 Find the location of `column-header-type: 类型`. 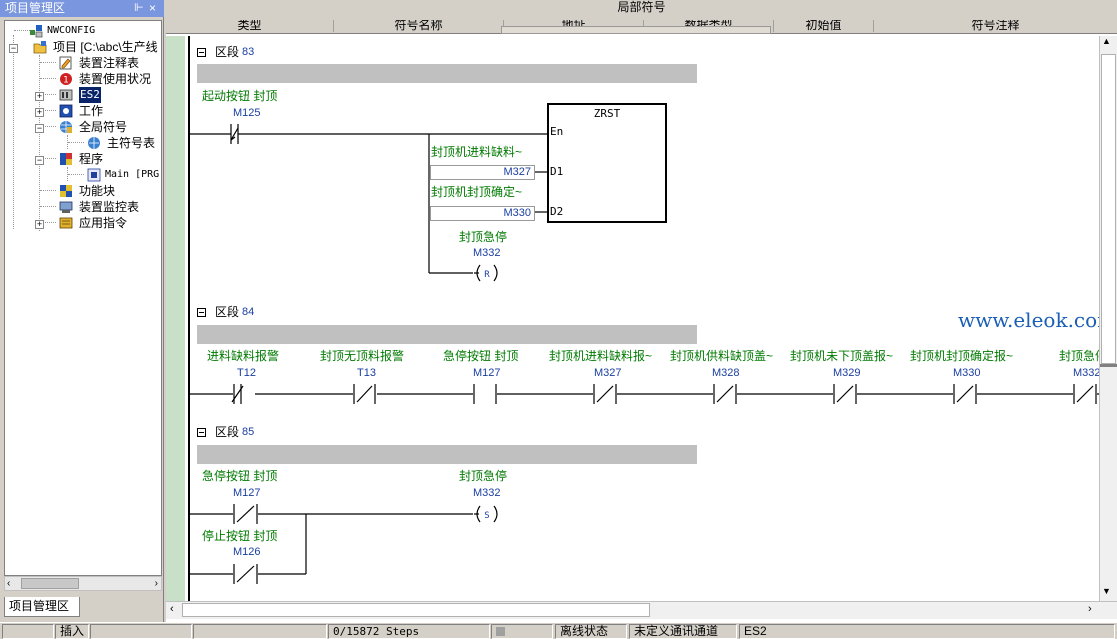

column-header-type: 类型 is located at coordinates (250, 26).